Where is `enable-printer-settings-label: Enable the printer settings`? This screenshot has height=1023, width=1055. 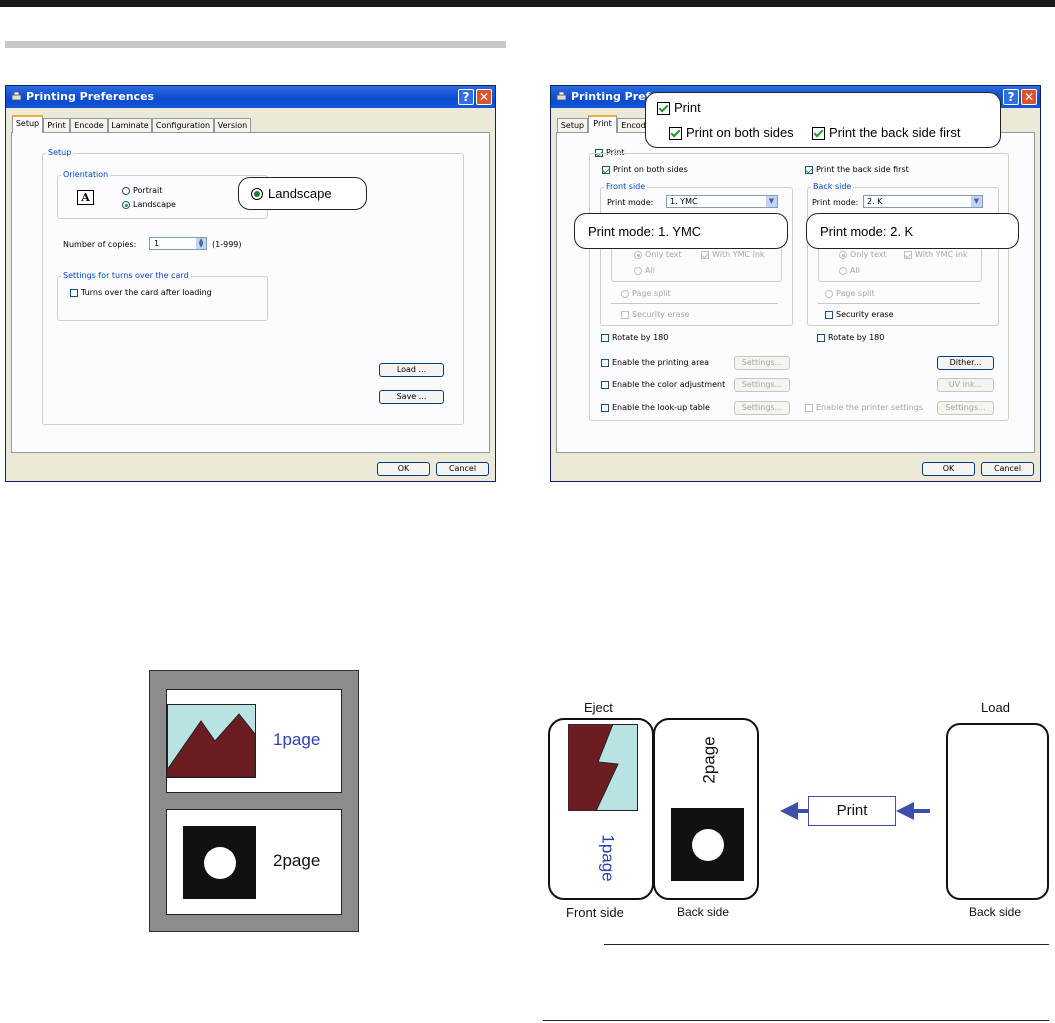
enable-printer-settings-label: Enable the printer settings is located at coordinates (869, 407).